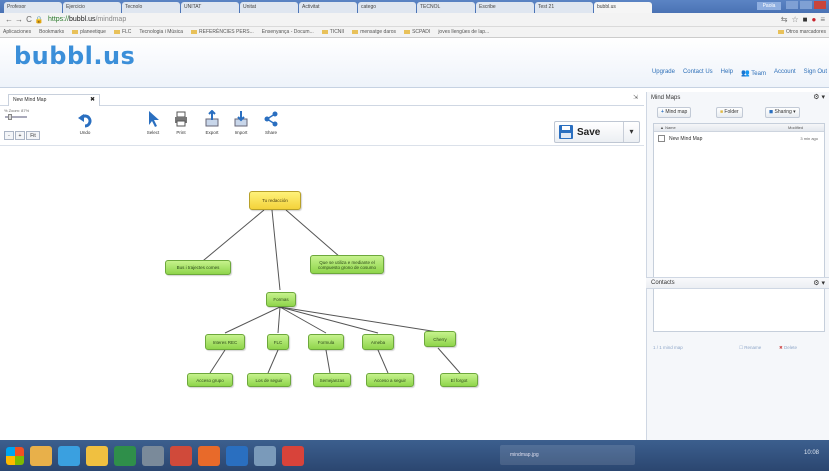  I want to click on folder-taskbar-icon, so click(97, 455).